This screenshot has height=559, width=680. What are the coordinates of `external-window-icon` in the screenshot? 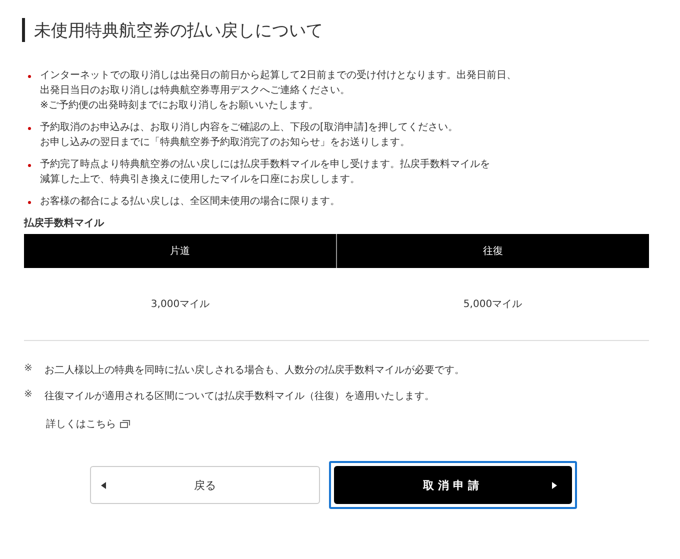 It's located at (125, 424).